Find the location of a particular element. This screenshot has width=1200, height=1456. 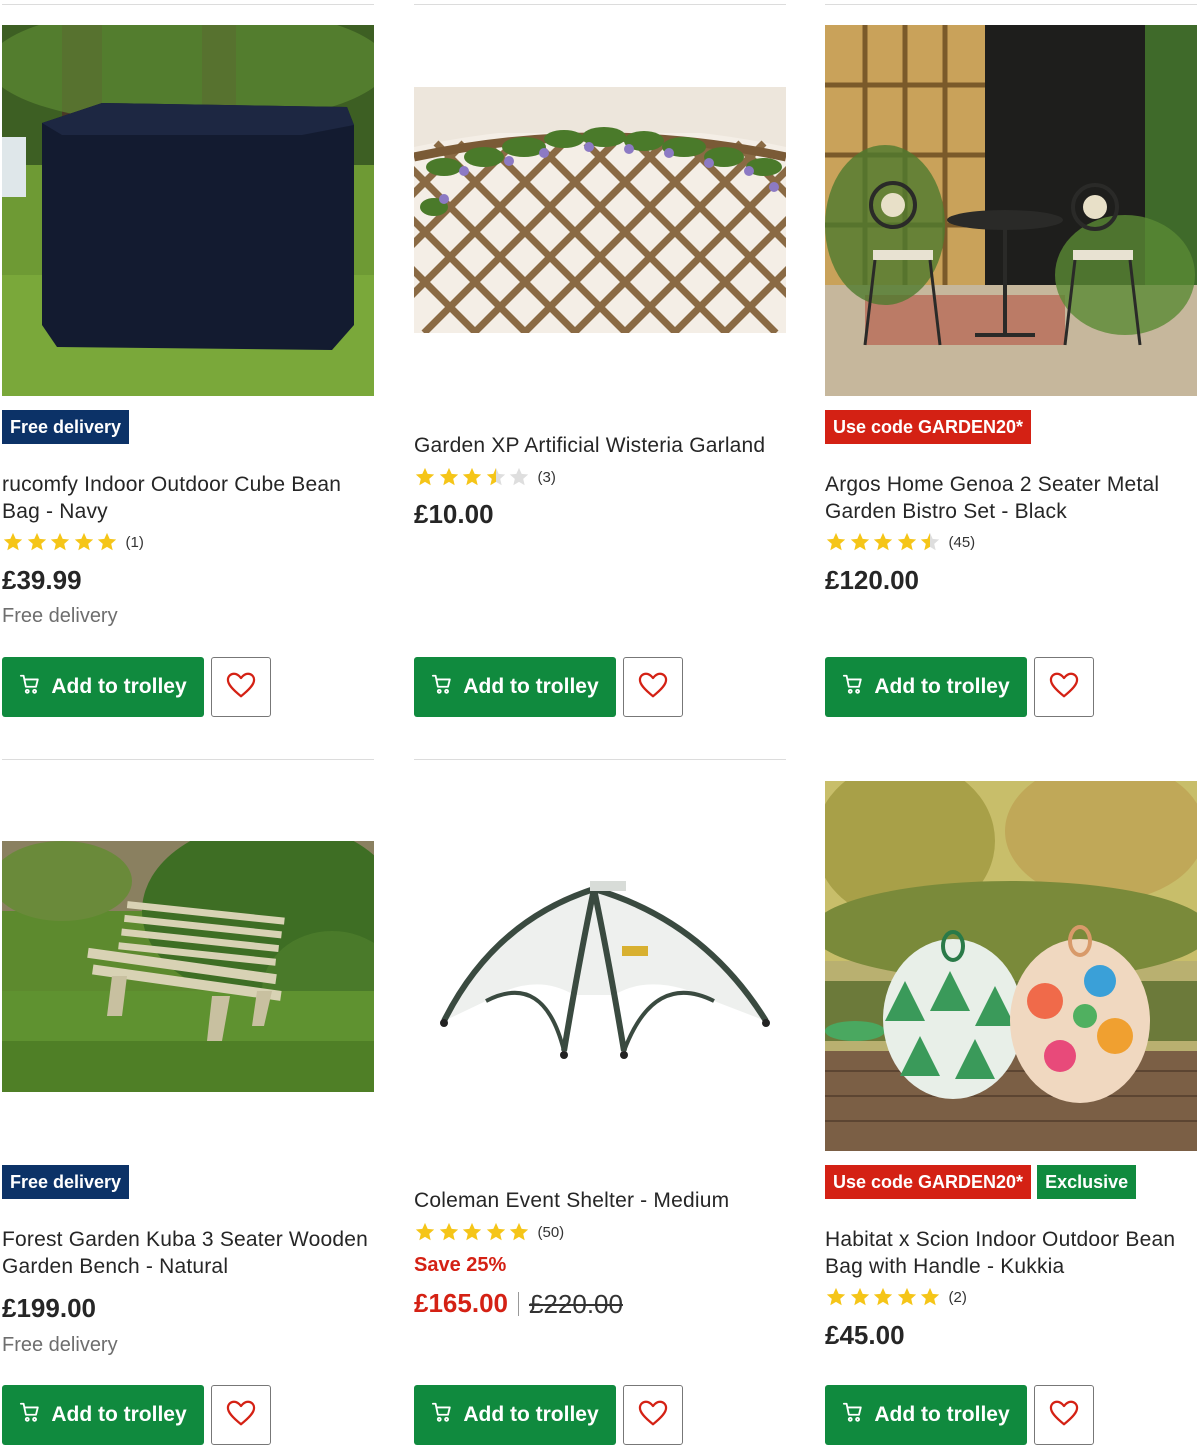

product-title-line: Garden XP Artificial Wisteria Garland is located at coordinates (600, 445).